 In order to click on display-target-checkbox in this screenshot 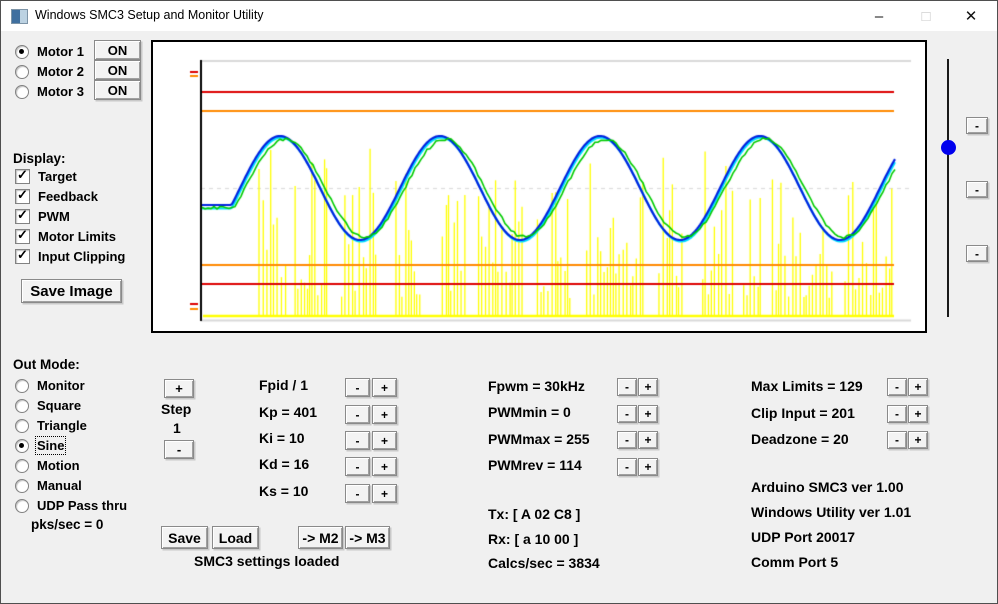, I will do `click(22, 175)`.